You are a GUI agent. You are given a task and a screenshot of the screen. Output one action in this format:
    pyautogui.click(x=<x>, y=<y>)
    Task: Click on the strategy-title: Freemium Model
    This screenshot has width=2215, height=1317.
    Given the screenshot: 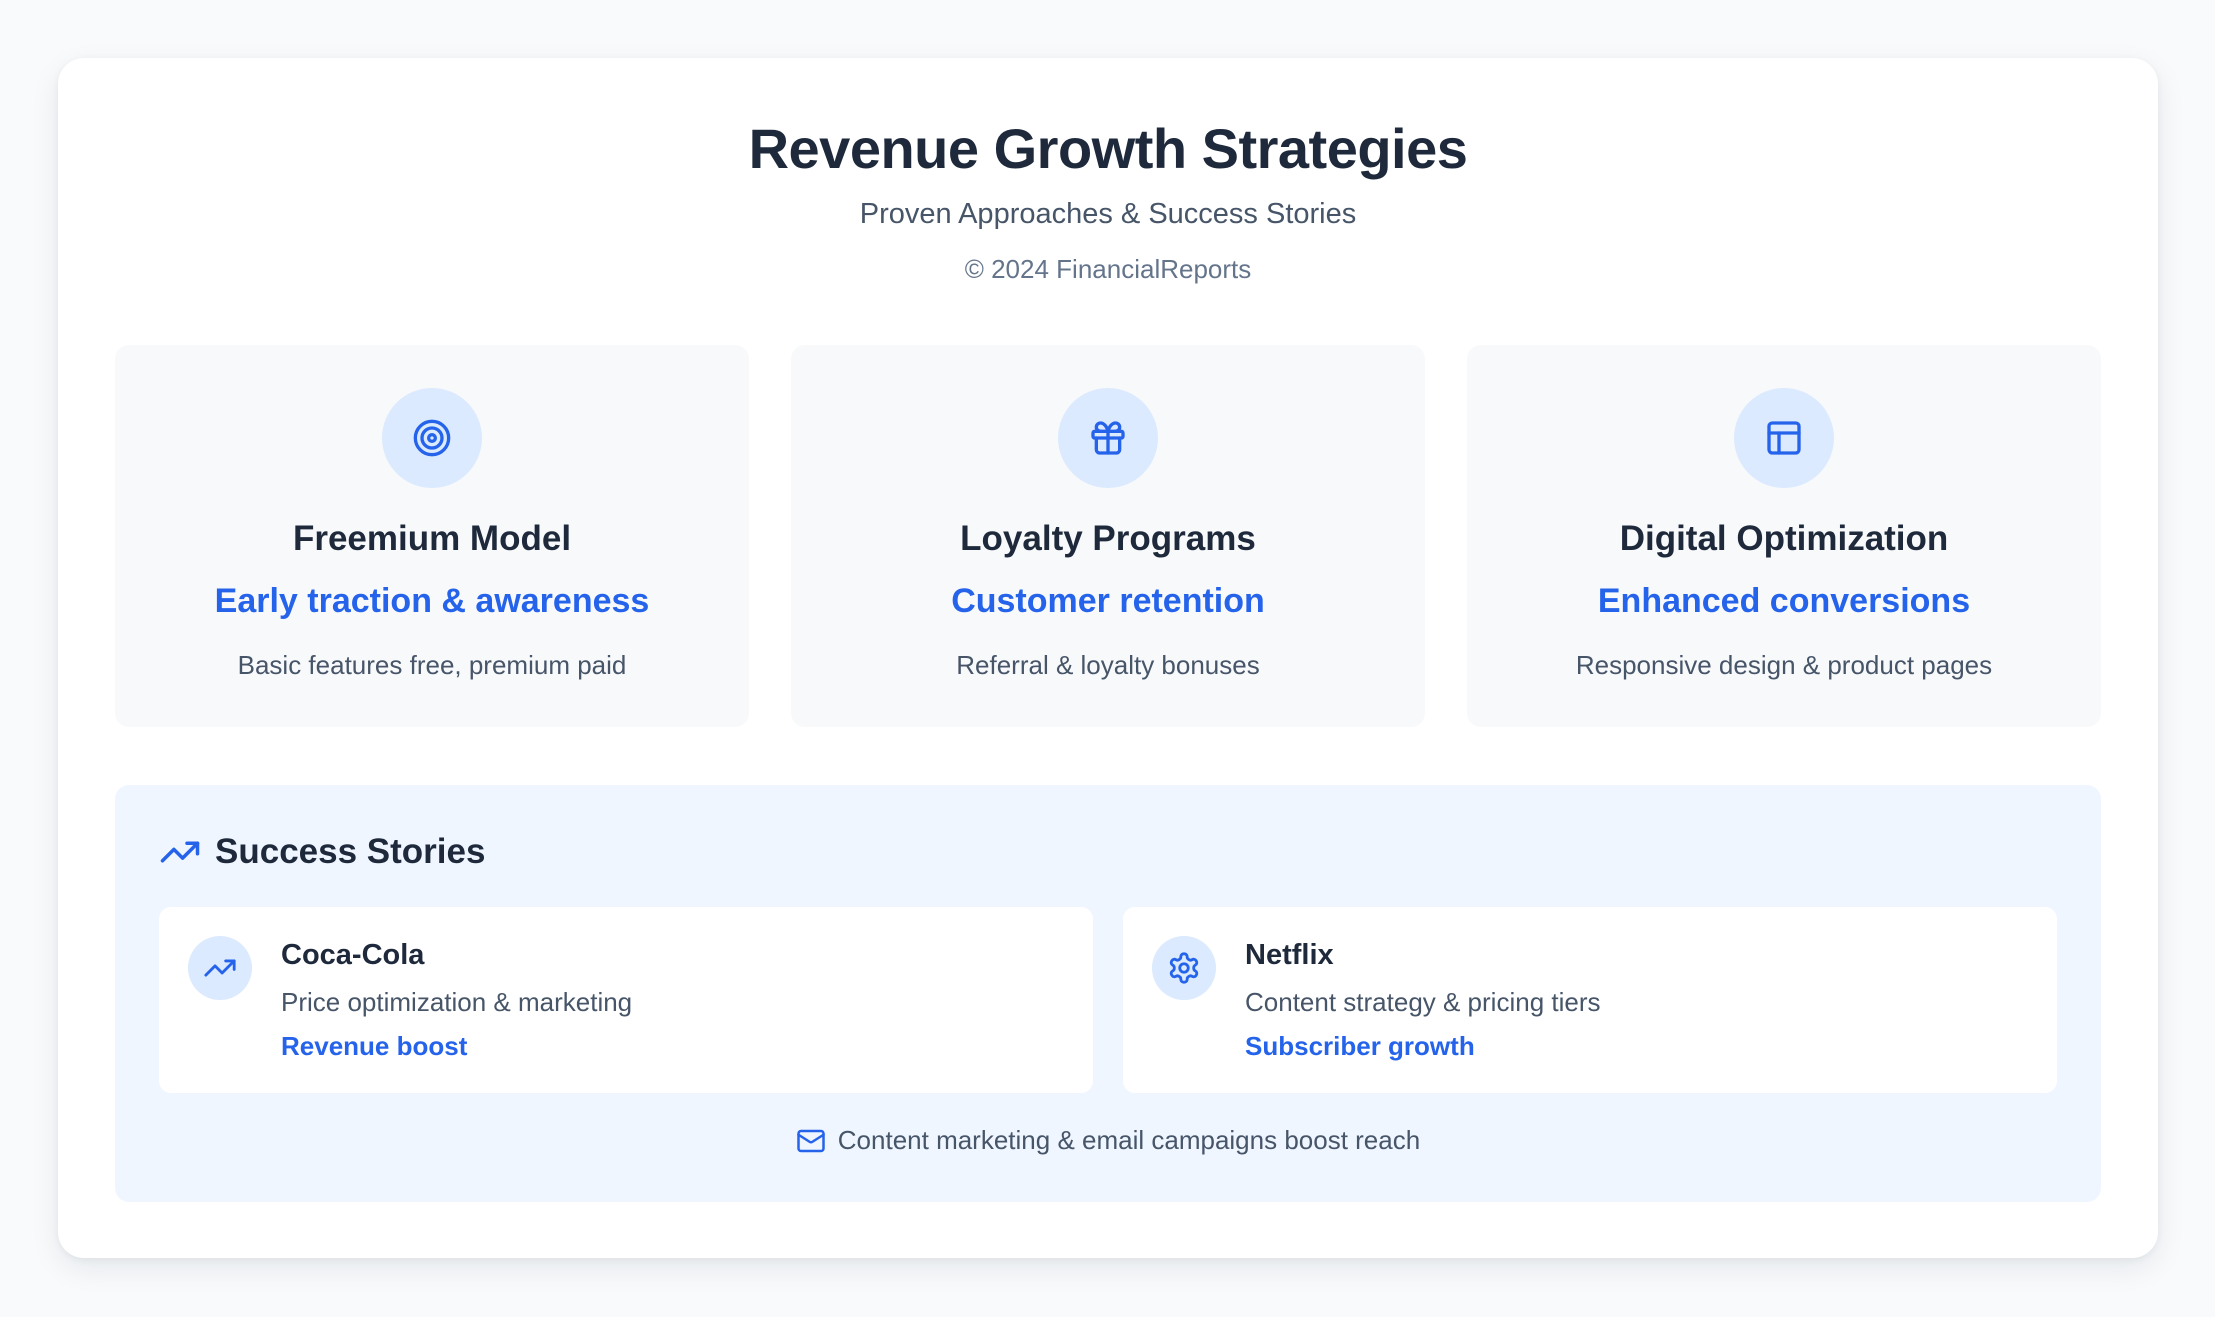 What is the action you would take?
    pyautogui.click(x=432, y=538)
    